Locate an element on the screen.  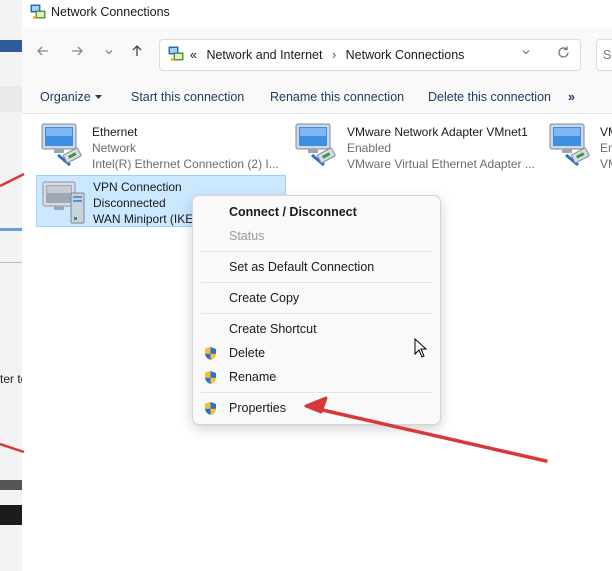
vpn-connection-icon is located at coordinates (65, 204).